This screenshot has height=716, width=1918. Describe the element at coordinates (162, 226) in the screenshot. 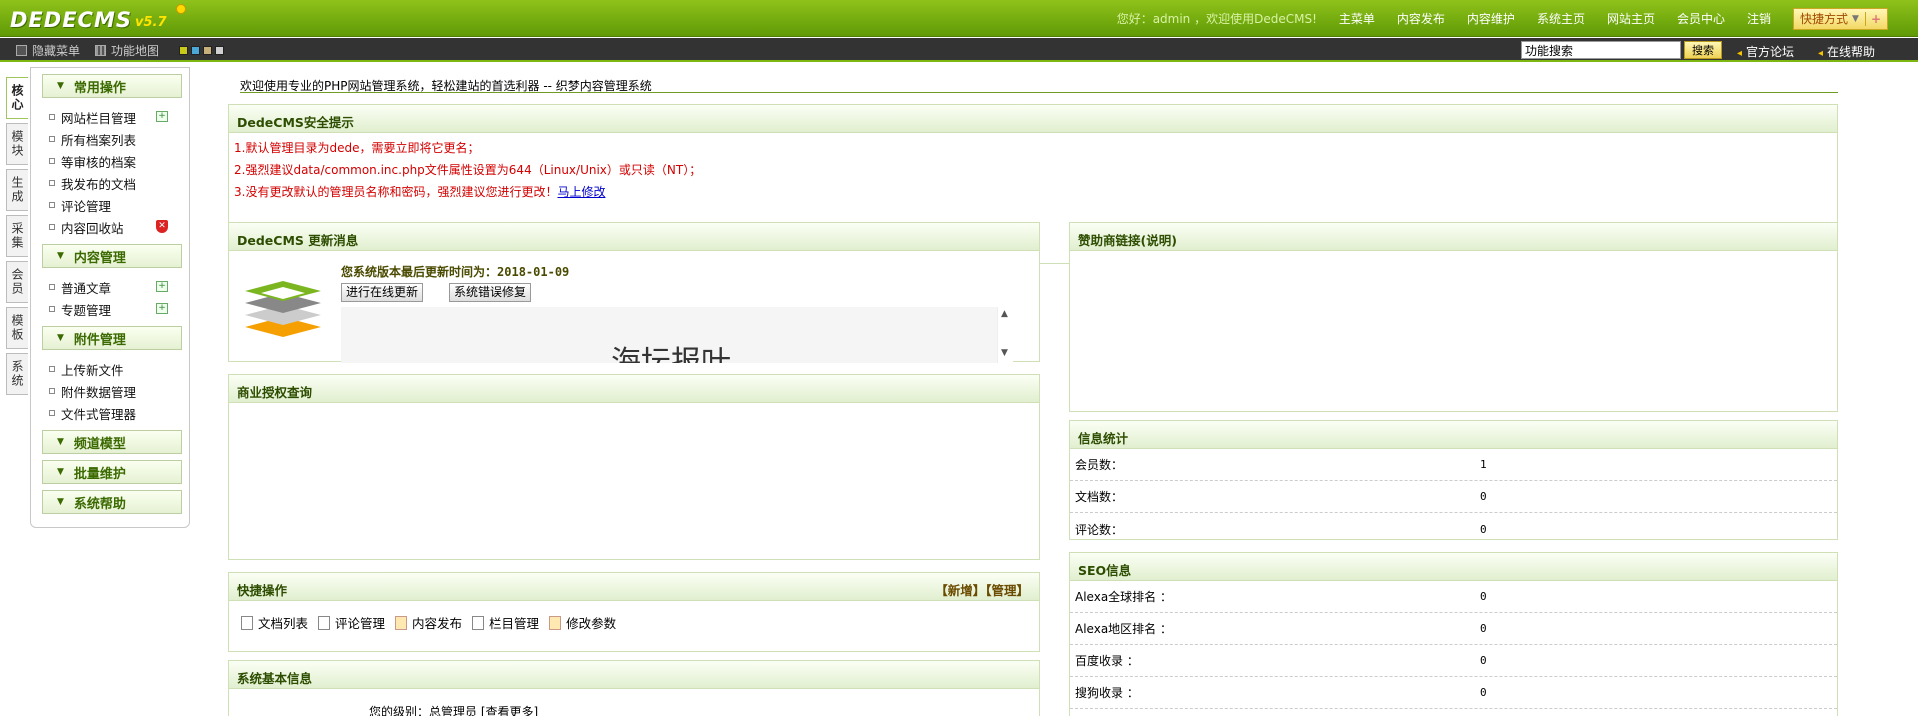

I see `shield-icon: ✕` at that location.